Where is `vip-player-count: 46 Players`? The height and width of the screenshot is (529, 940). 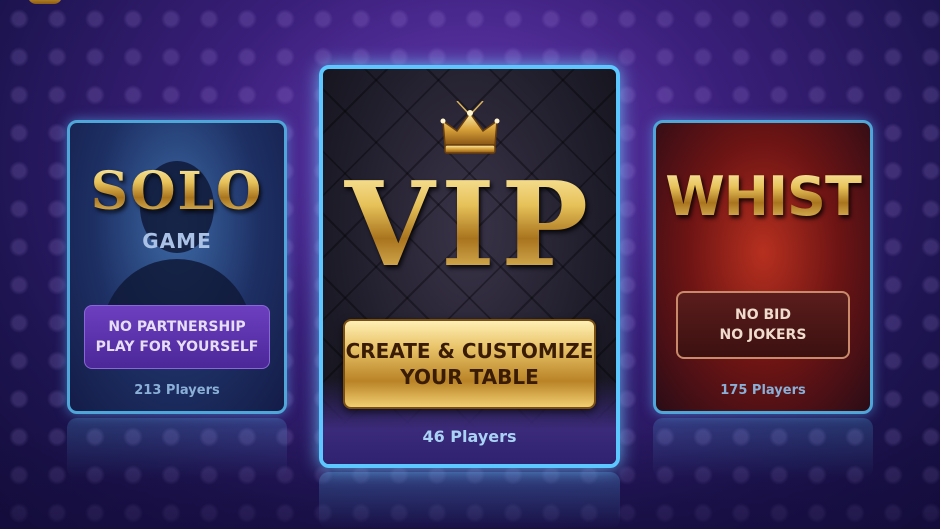
vip-player-count: 46 Players is located at coordinates (469, 436).